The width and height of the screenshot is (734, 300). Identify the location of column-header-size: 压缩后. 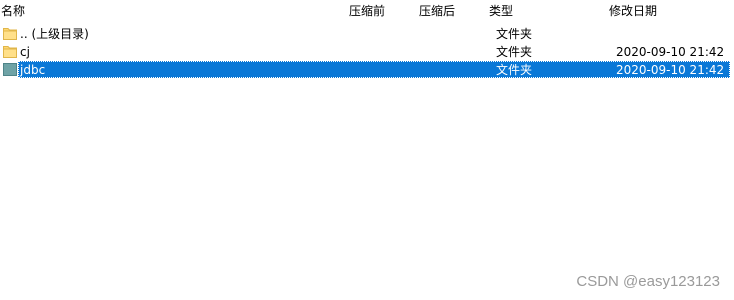
(437, 11).